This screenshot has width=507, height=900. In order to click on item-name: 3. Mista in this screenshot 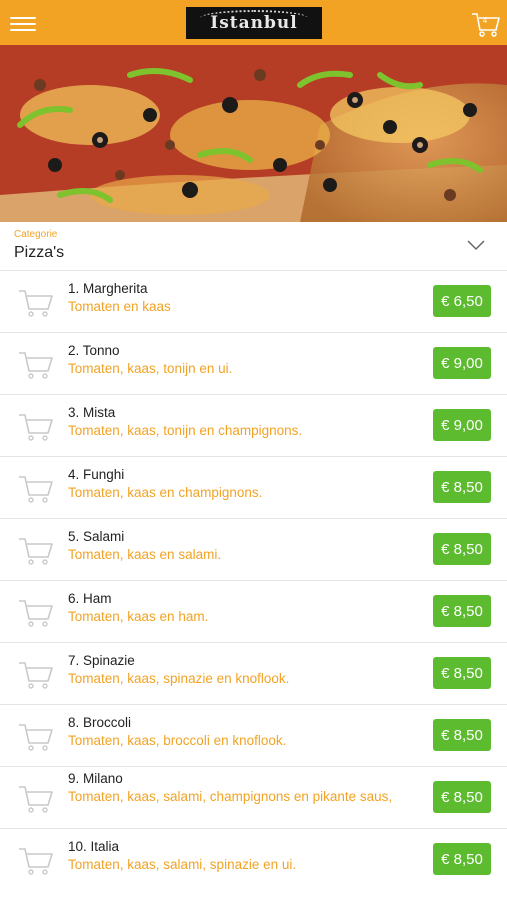, I will do `click(92, 412)`.